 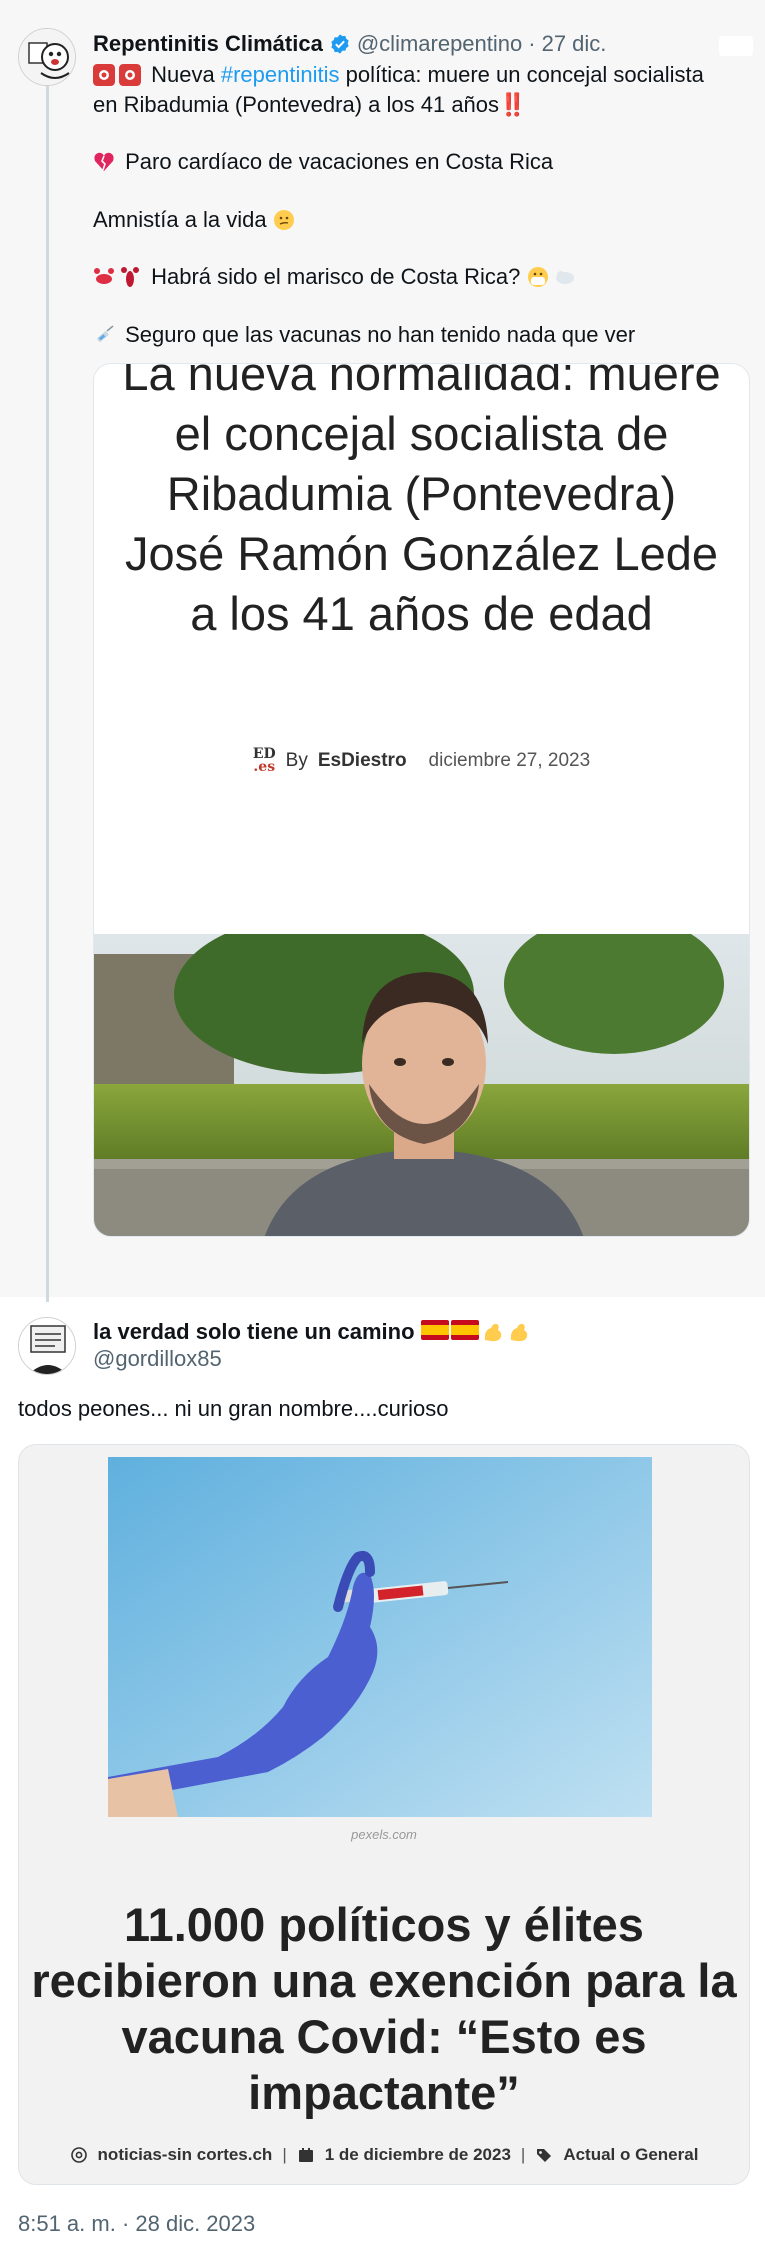 I want to click on author-line: la verdad solo tiene un camino, so click(x=312, y=1332).